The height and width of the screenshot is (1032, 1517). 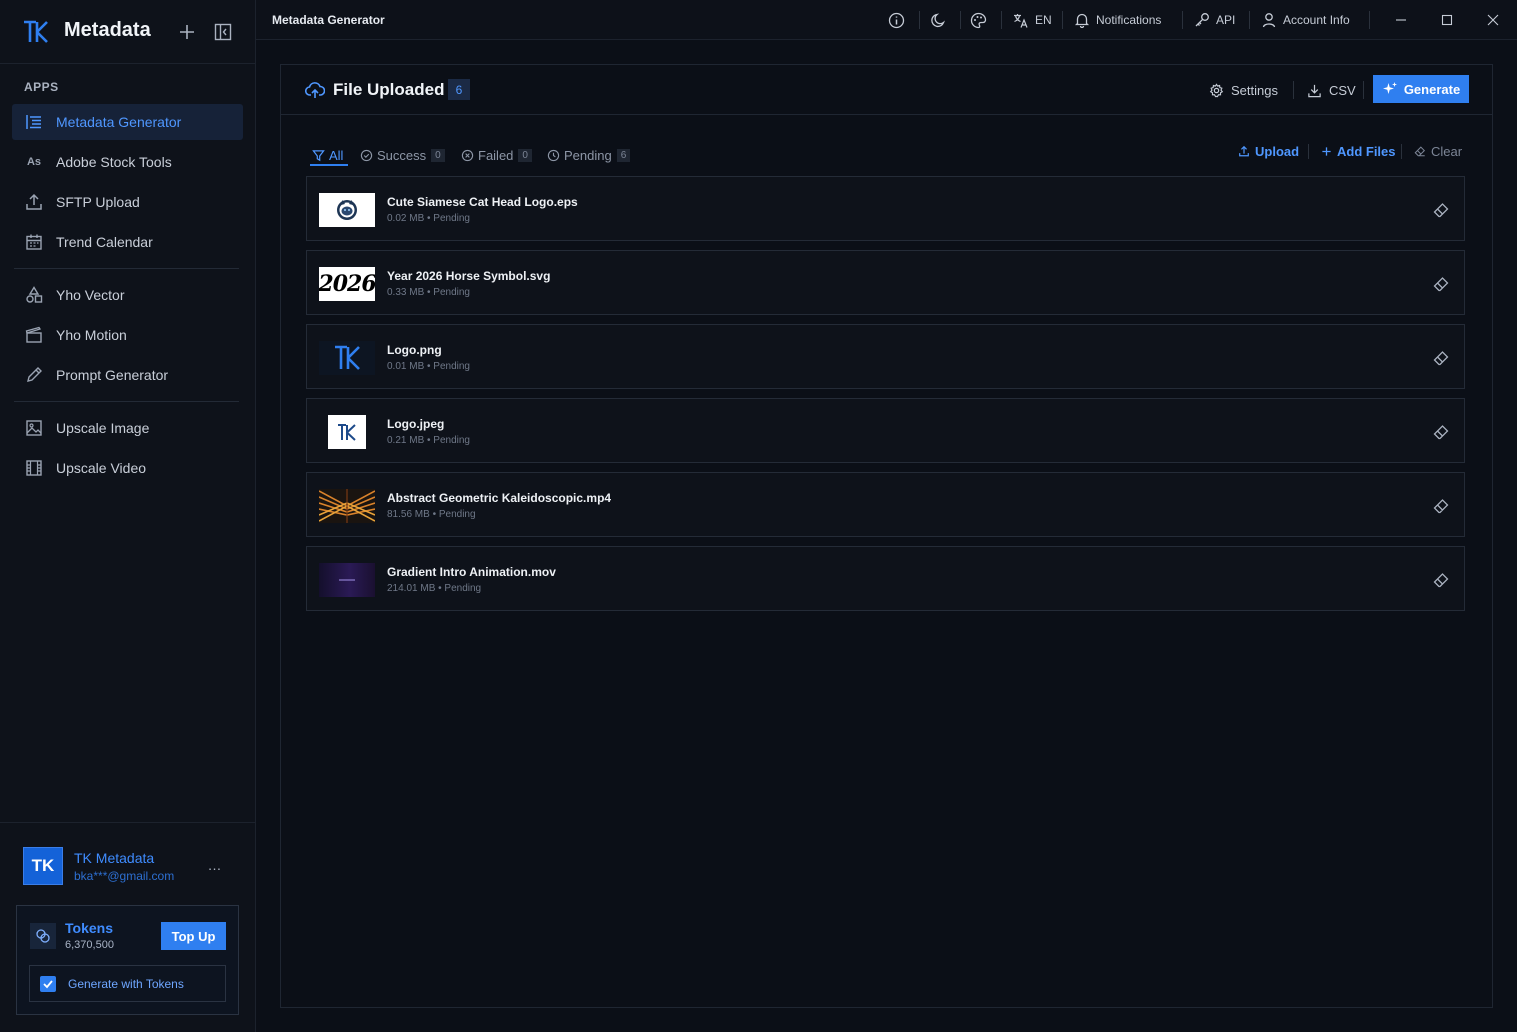 I want to click on calendar-icon, so click(x=34, y=242).